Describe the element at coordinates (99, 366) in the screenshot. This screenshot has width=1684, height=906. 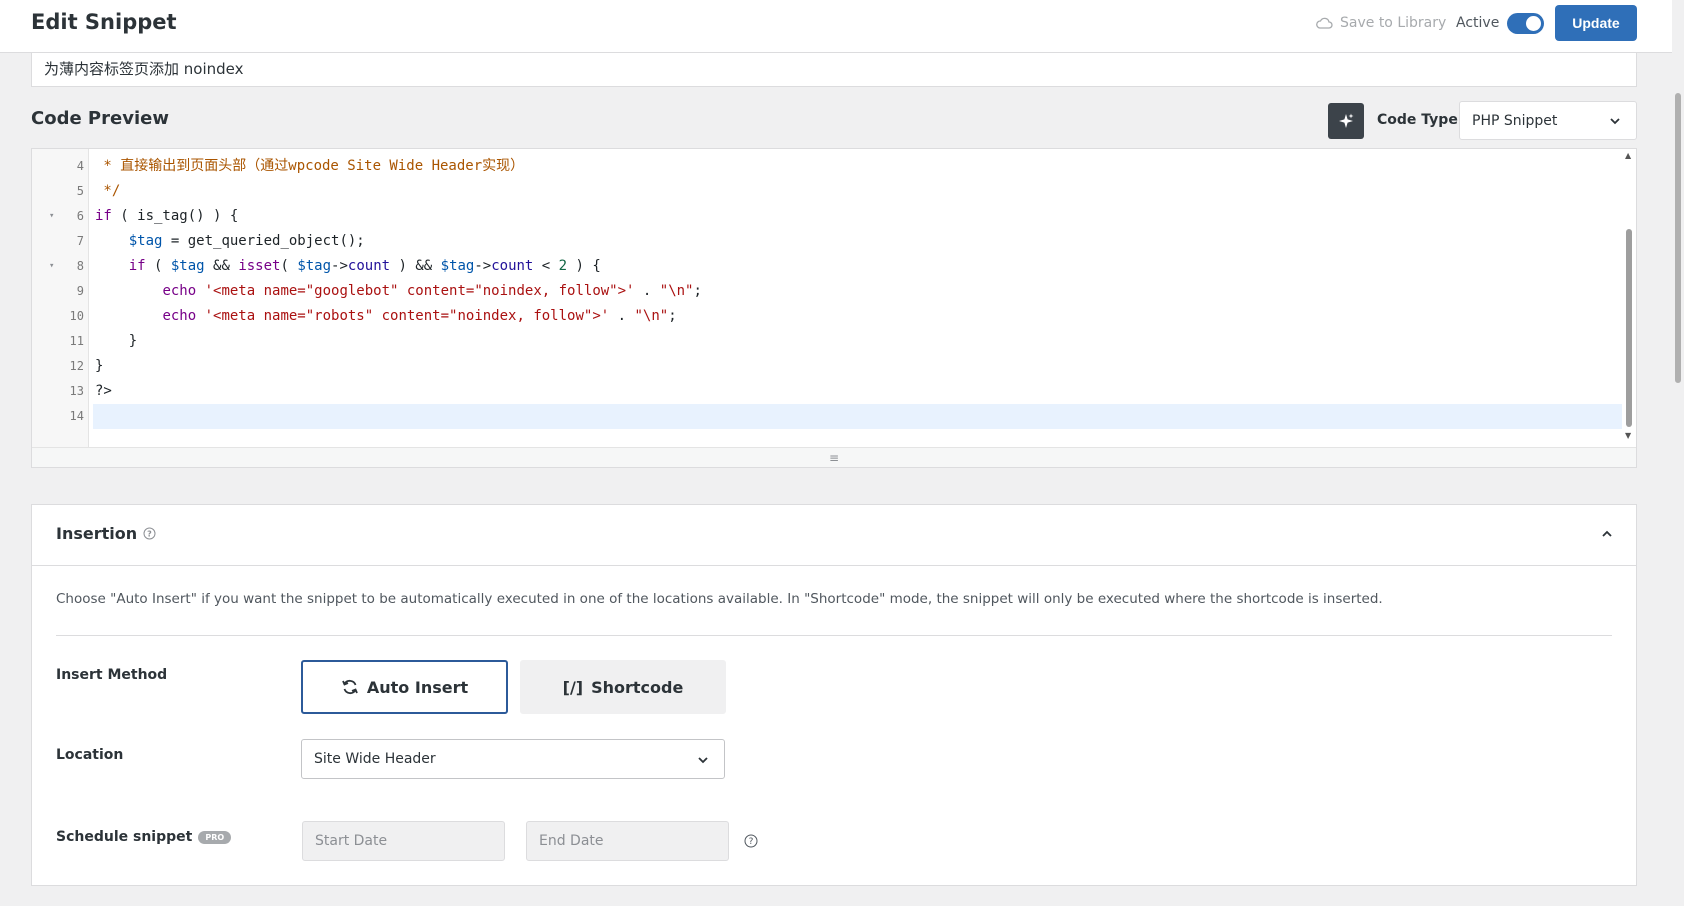
I see `code-token: }` at that location.